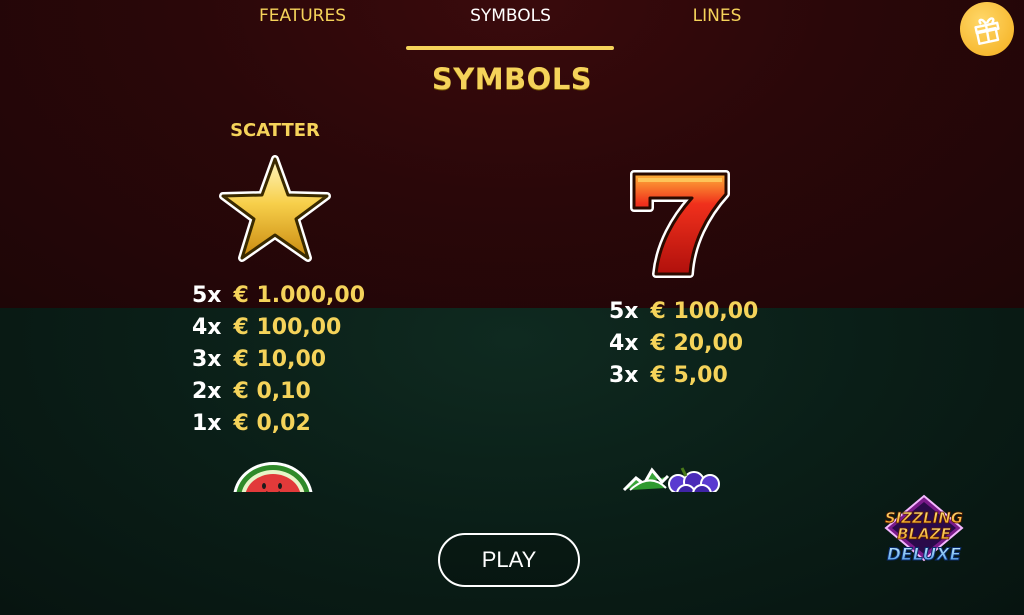 Image resolution: width=1024 pixels, height=615 pixels. What do you see at coordinates (680, 227) in the screenshot?
I see `seven-icon` at bounding box center [680, 227].